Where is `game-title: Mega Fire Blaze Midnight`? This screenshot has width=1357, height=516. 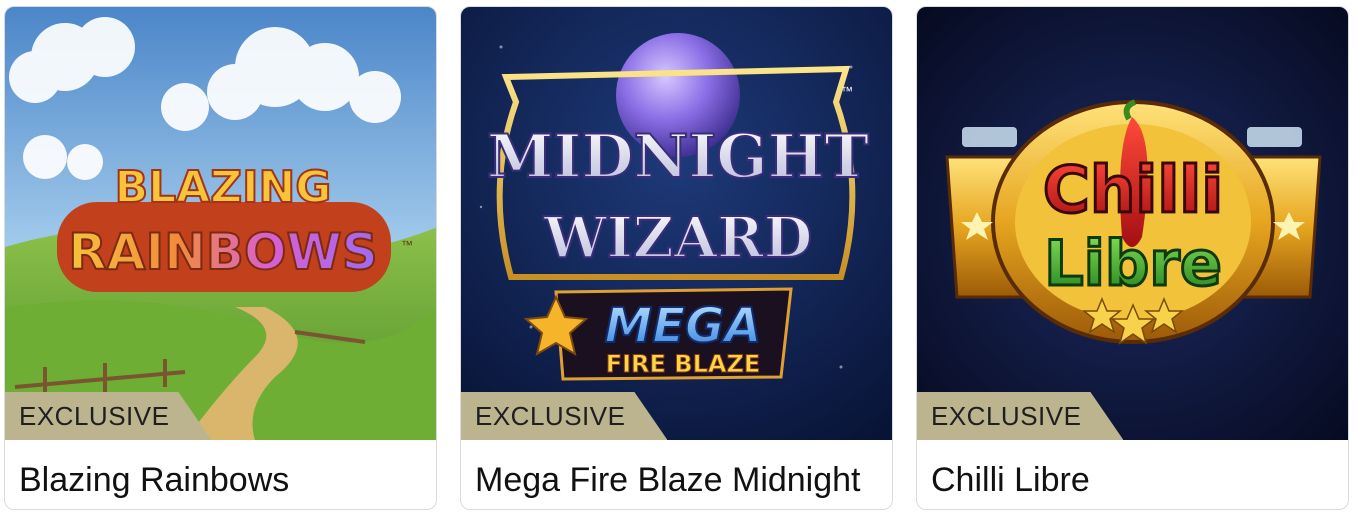 game-title: Mega Fire Blaze Midnight is located at coordinates (678, 479).